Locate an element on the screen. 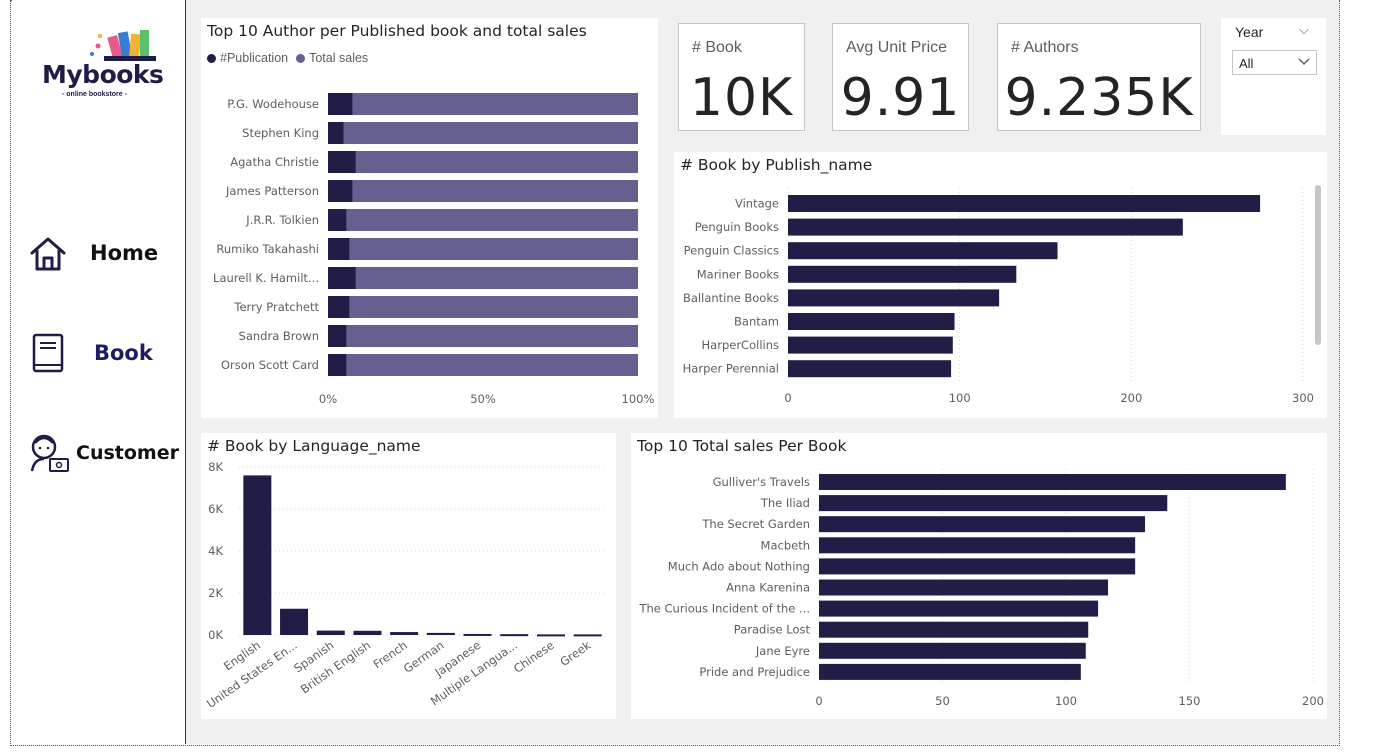 The height and width of the screenshot is (754, 1373). author-category-label: Rumiko Takahashi is located at coordinates (267, 249).